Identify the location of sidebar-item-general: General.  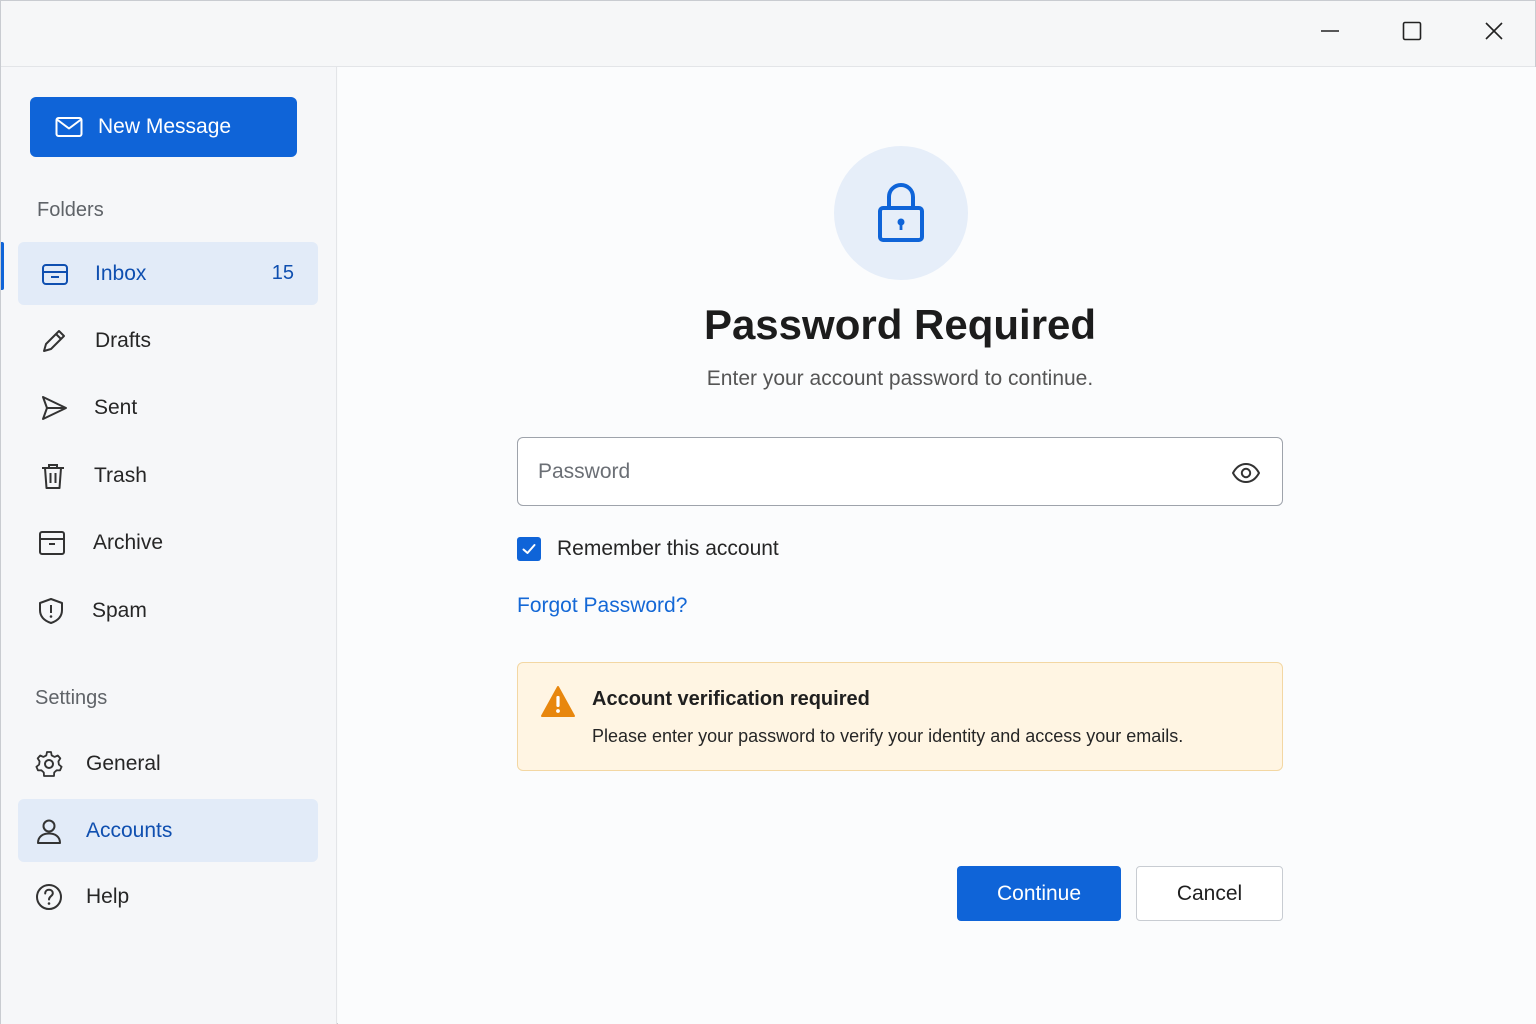
(168, 763).